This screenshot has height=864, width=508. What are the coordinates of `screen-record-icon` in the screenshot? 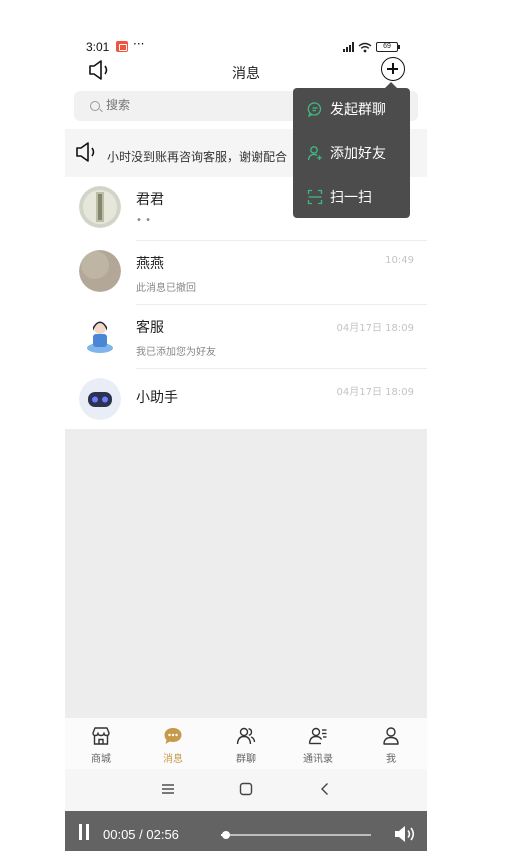 It's located at (122, 46).